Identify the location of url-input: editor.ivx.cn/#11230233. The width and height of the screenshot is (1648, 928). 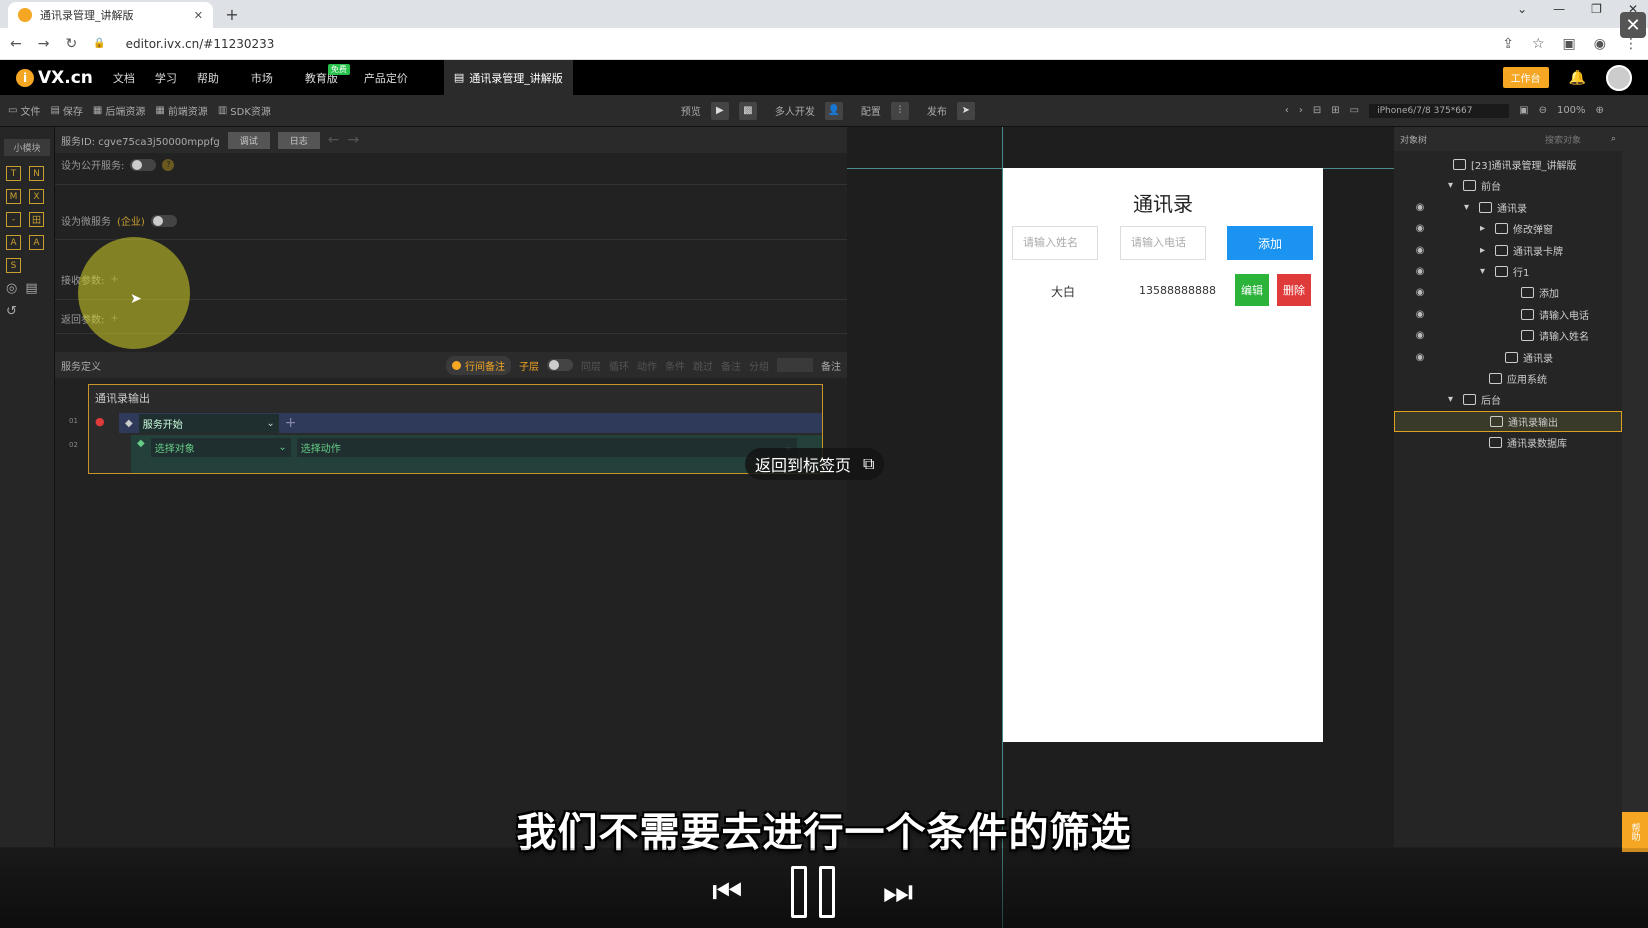
(200, 44).